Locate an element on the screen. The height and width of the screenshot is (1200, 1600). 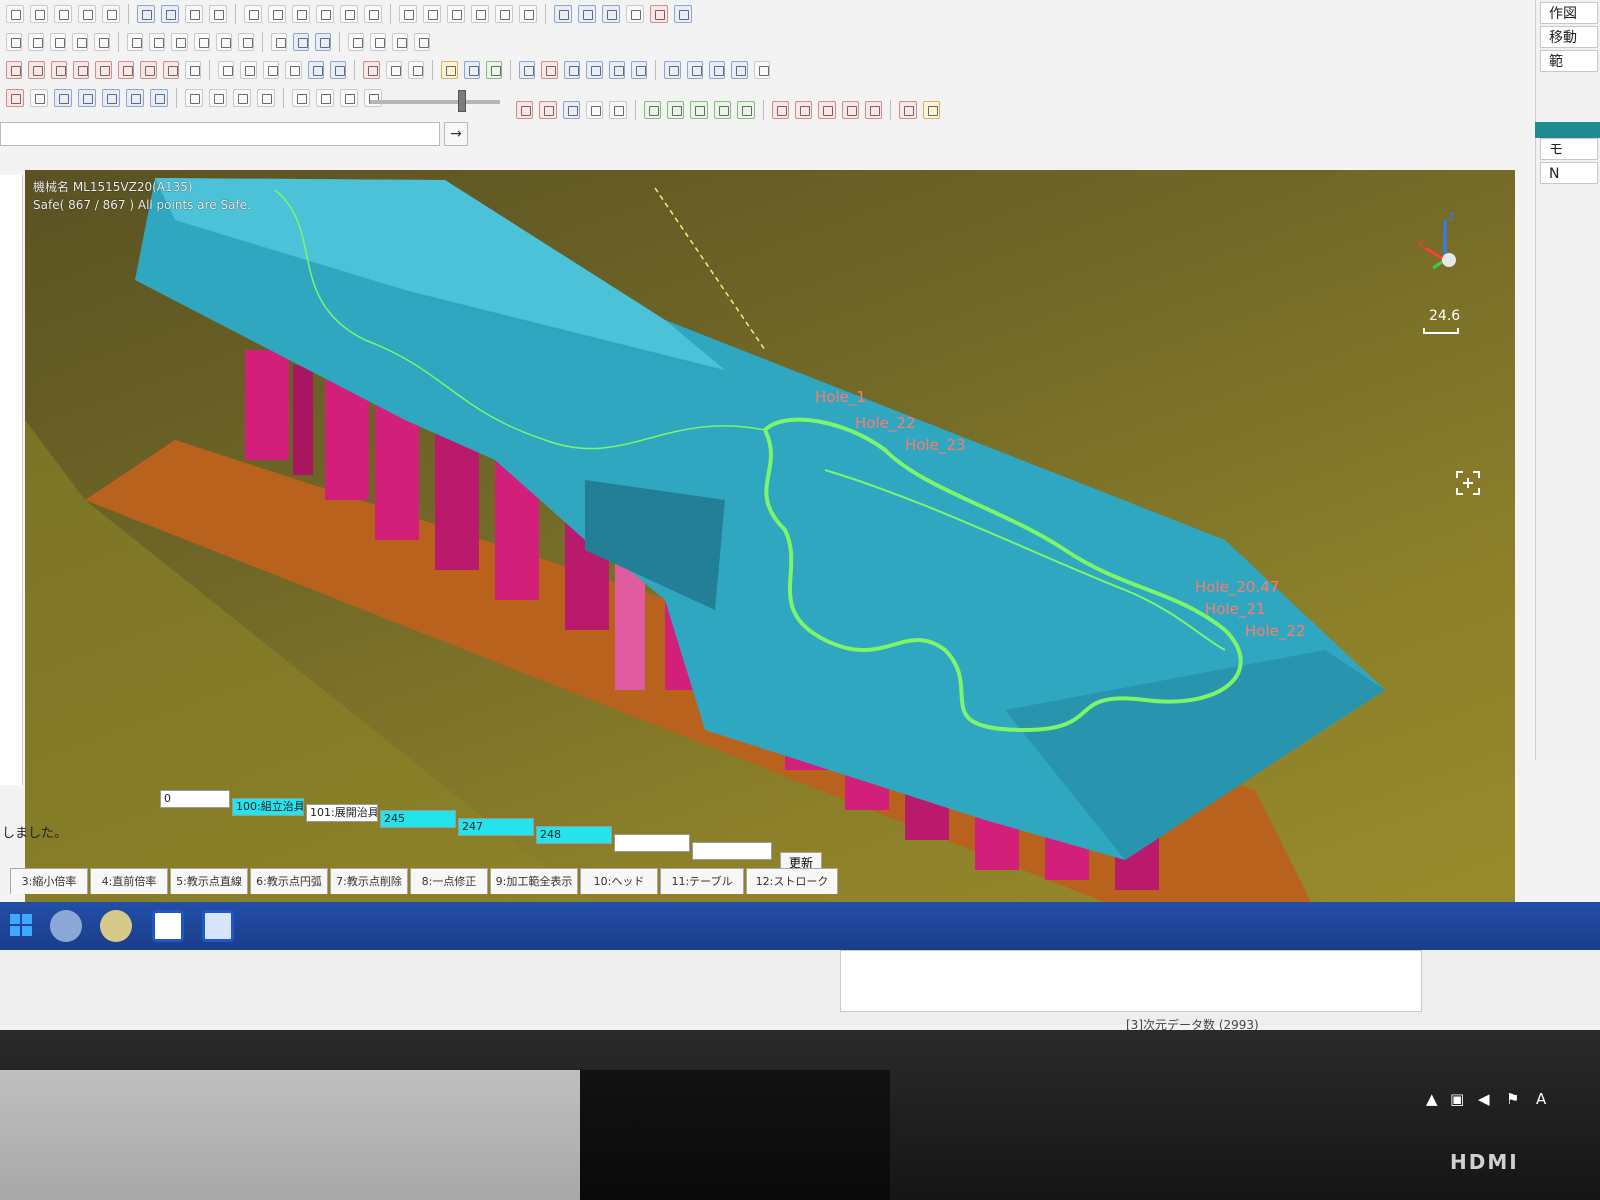
fkey-12: 12:ストローク is located at coordinates (792, 881).